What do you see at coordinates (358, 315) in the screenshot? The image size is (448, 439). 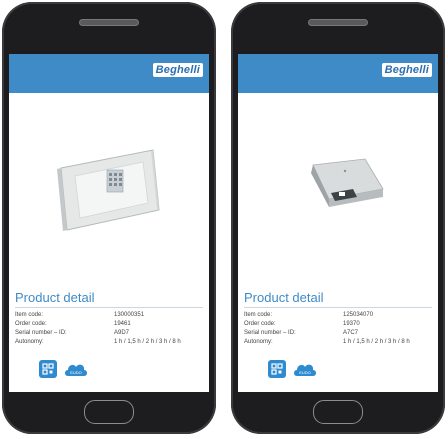 I see `row-value: 125034070` at bounding box center [358, 315].